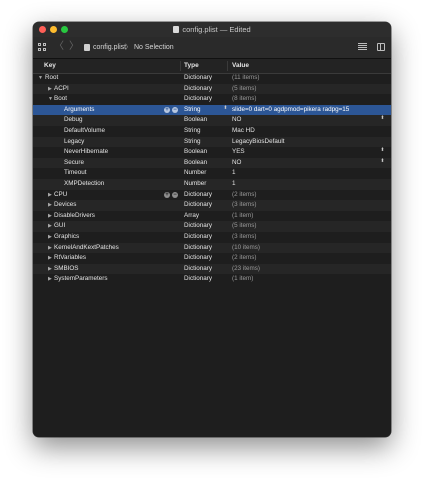  What do you see at coordinates (87, 47) in the screenshot?
I see `file-icon` at bounding box center [87, 47].